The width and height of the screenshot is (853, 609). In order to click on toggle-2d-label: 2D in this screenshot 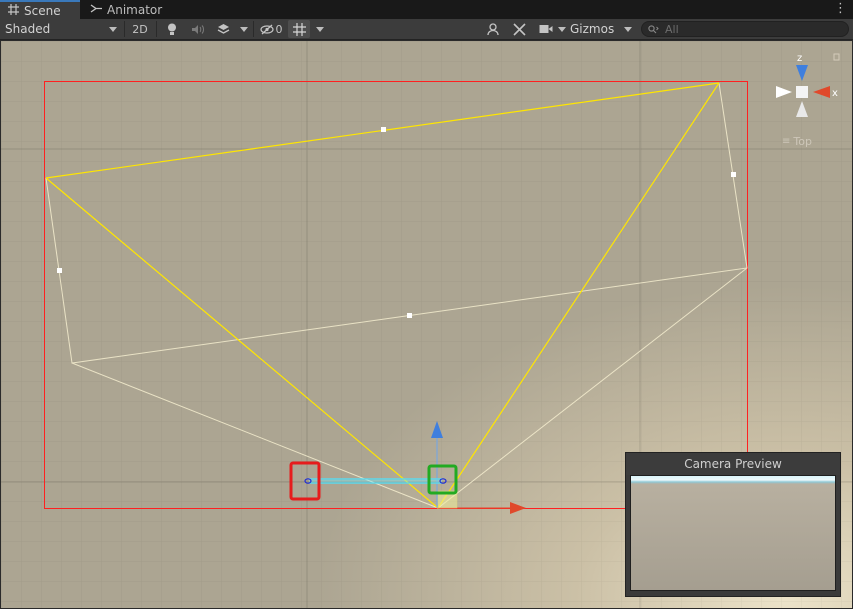, I will do `click(140, 29)`.